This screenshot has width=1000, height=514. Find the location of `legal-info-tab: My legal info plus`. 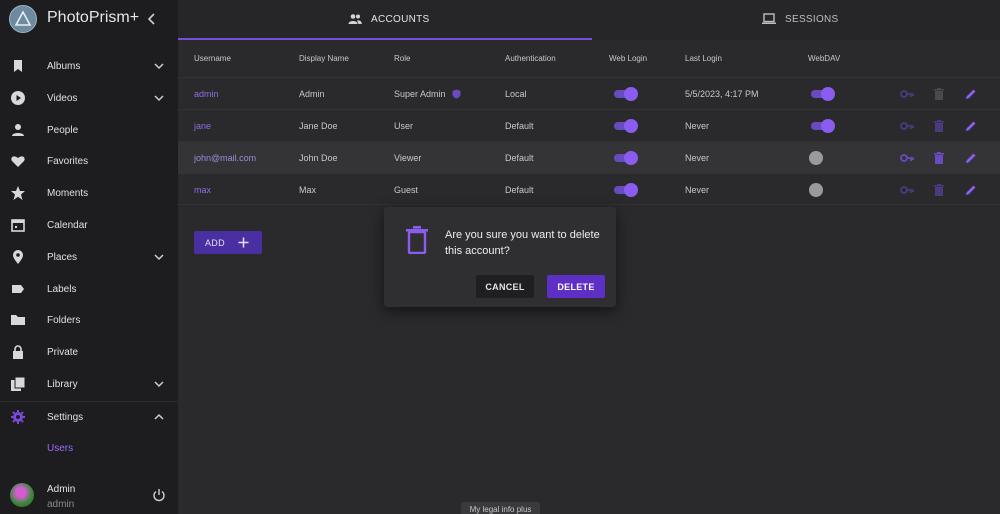

legal-info-tab: My legal info plus is located at coordinates (500, 508).